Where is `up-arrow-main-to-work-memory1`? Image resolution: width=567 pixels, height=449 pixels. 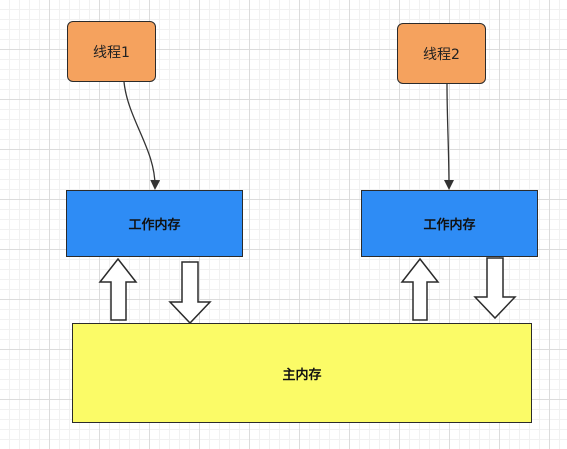 up-arrow-main-to-work-memory1 is located at coordinates (118, 289).